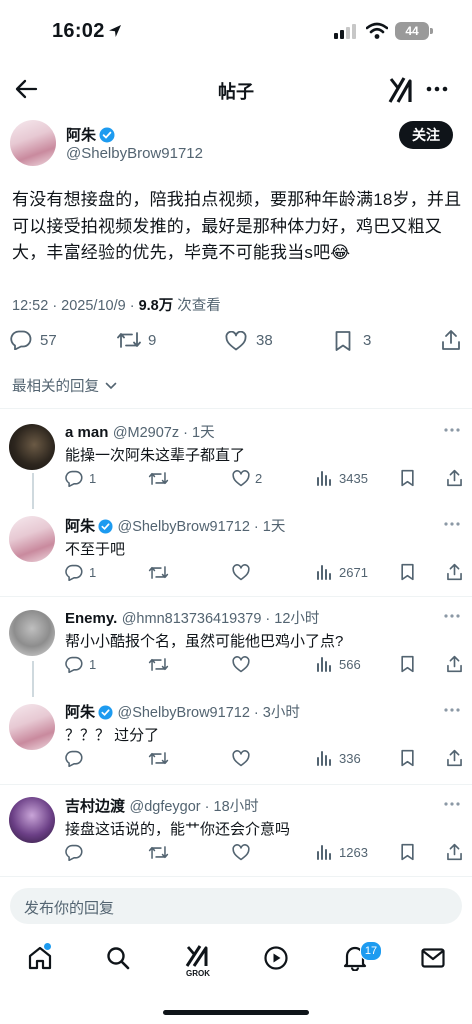 The image size is (472, 1024). Describe the element at coordinates (90, 134) in the screenshot. I see `post-author: 阿朱` at that location.